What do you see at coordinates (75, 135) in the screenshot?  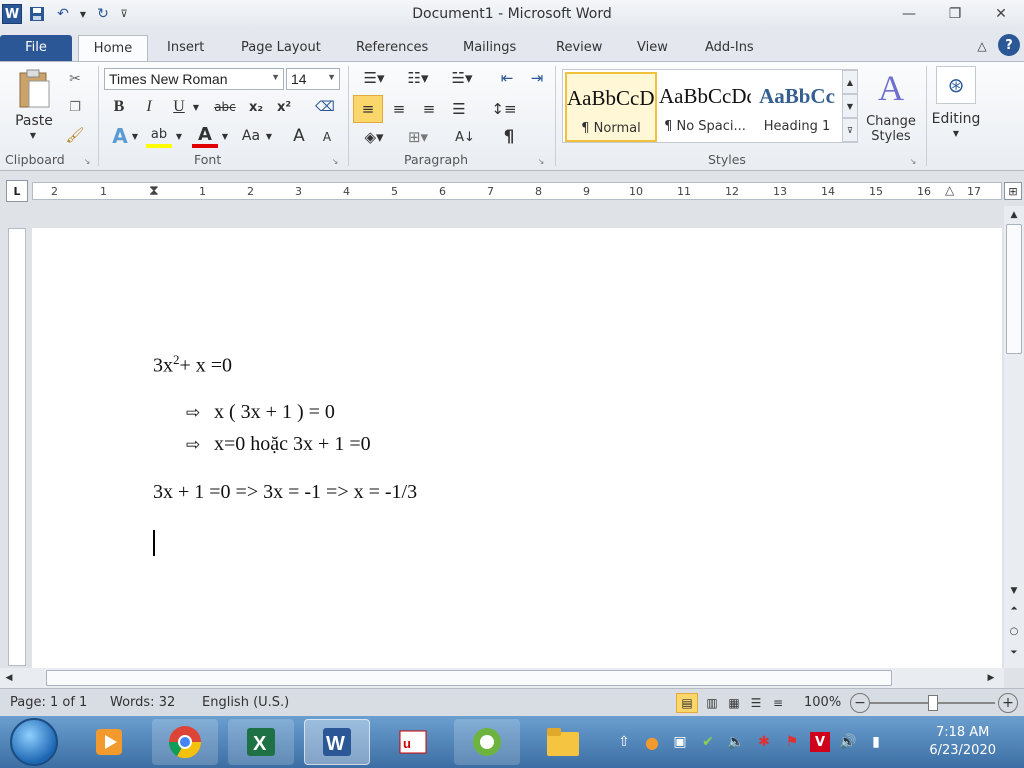 I see `format-painter-icon: 🖌` at bounding box center [75, 135].